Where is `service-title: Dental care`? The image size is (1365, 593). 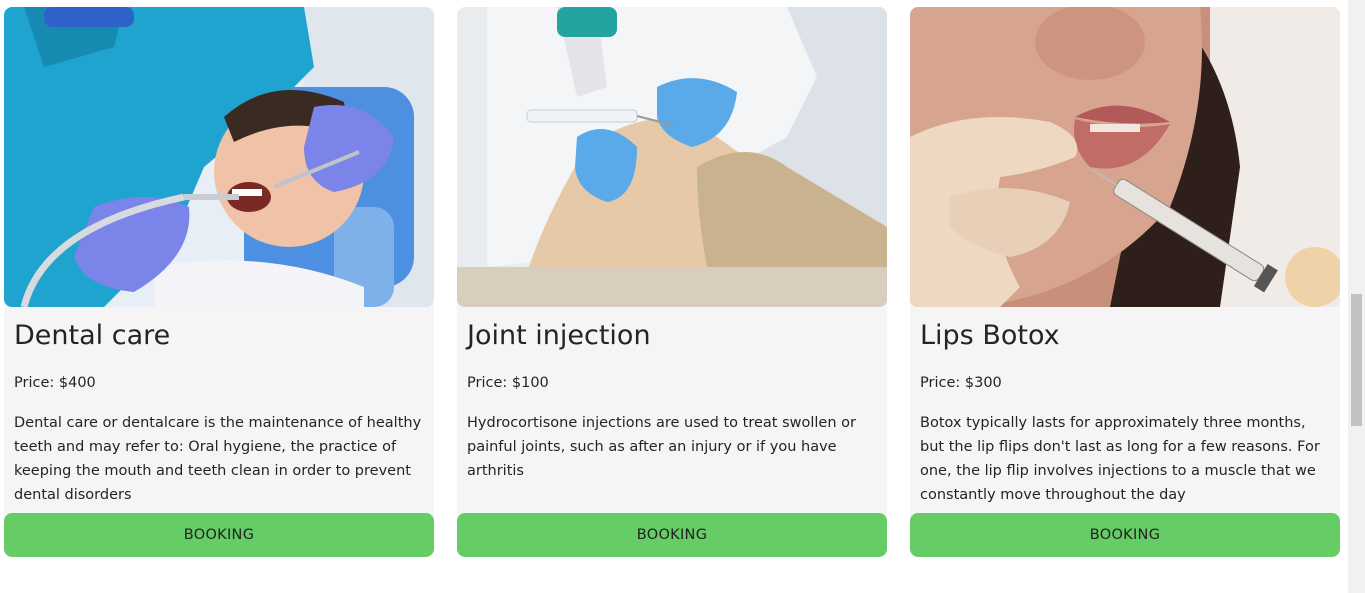 service-title: Dental care is located at coordinates (92, 335).